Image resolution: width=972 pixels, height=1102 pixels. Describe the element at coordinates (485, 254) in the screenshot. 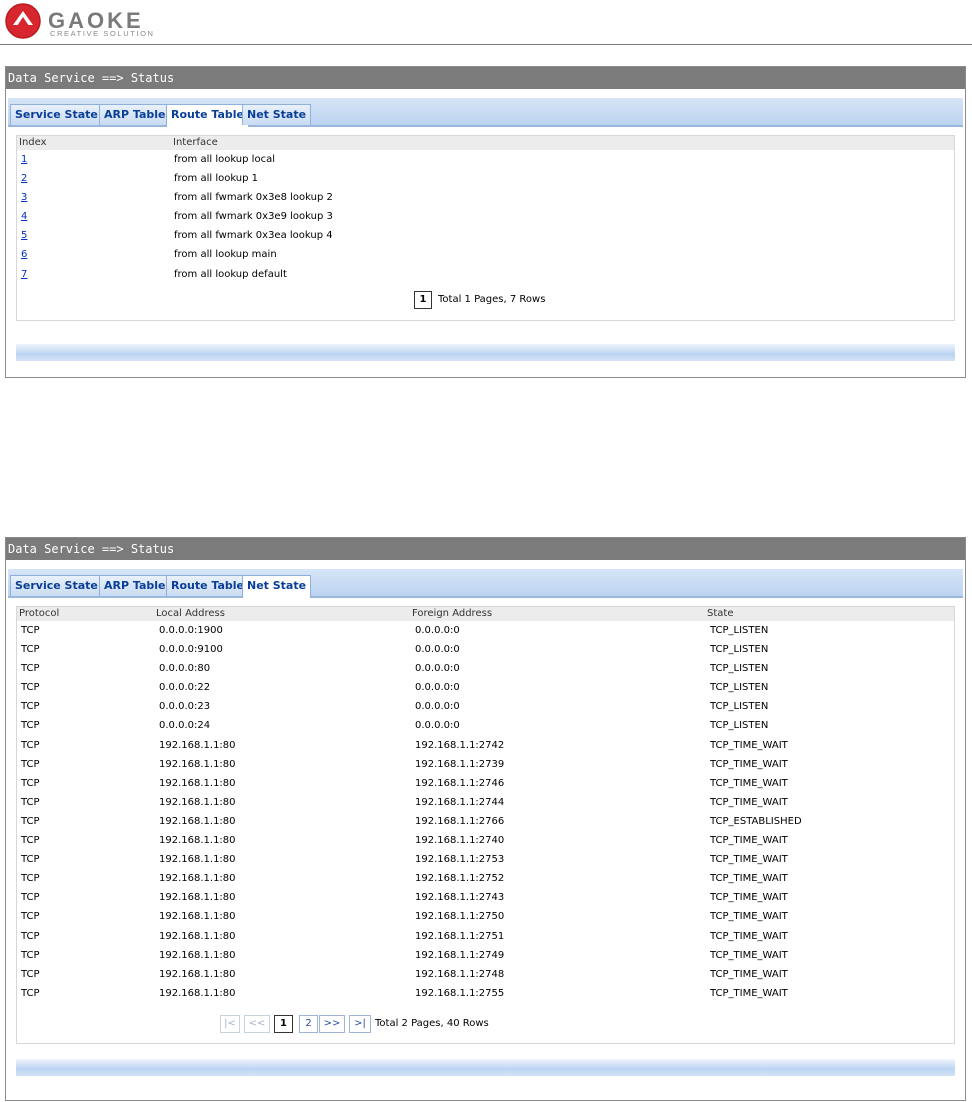

I see `table-row: 6 from all lookup main` at that location.